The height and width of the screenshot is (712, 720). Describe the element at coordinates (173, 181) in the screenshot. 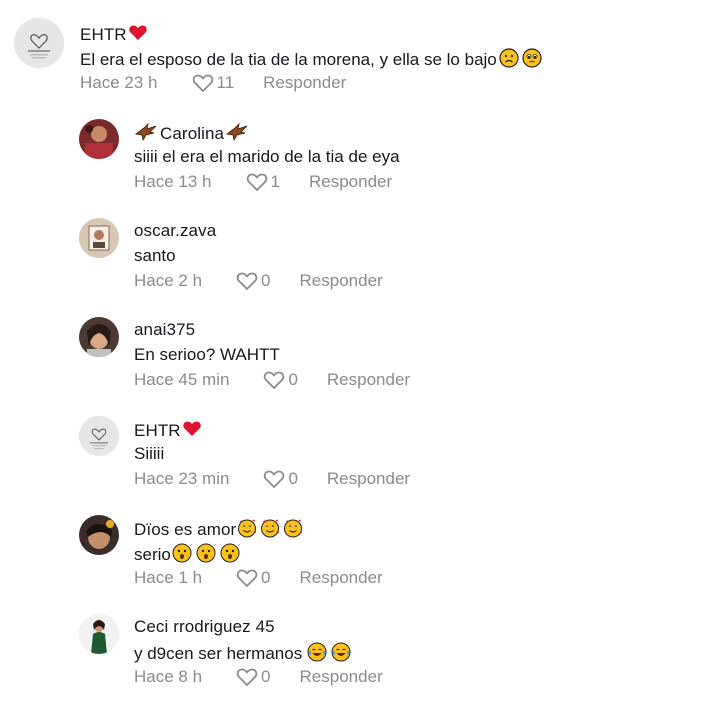

I see `timestamp: Hace 13 h` at that location.